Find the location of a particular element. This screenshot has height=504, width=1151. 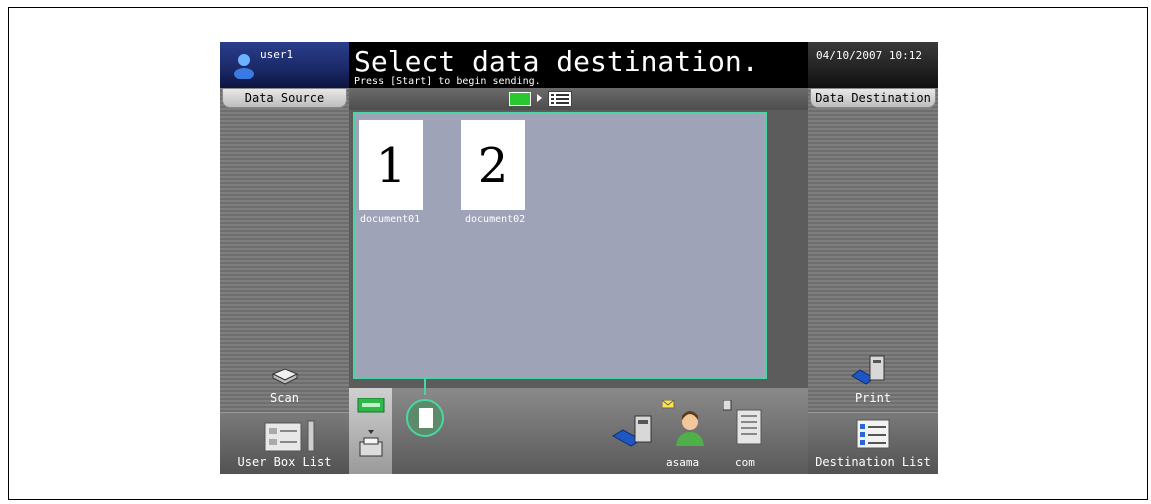

view-toggle-bar is located at coordinates (578, 99).